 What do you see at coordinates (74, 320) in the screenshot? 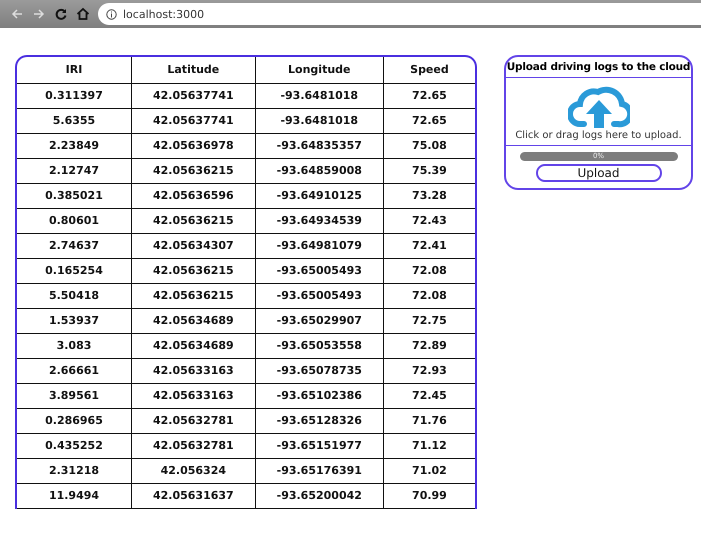
I see `table-cell: 1.53937` at bounding box center [74, 320].